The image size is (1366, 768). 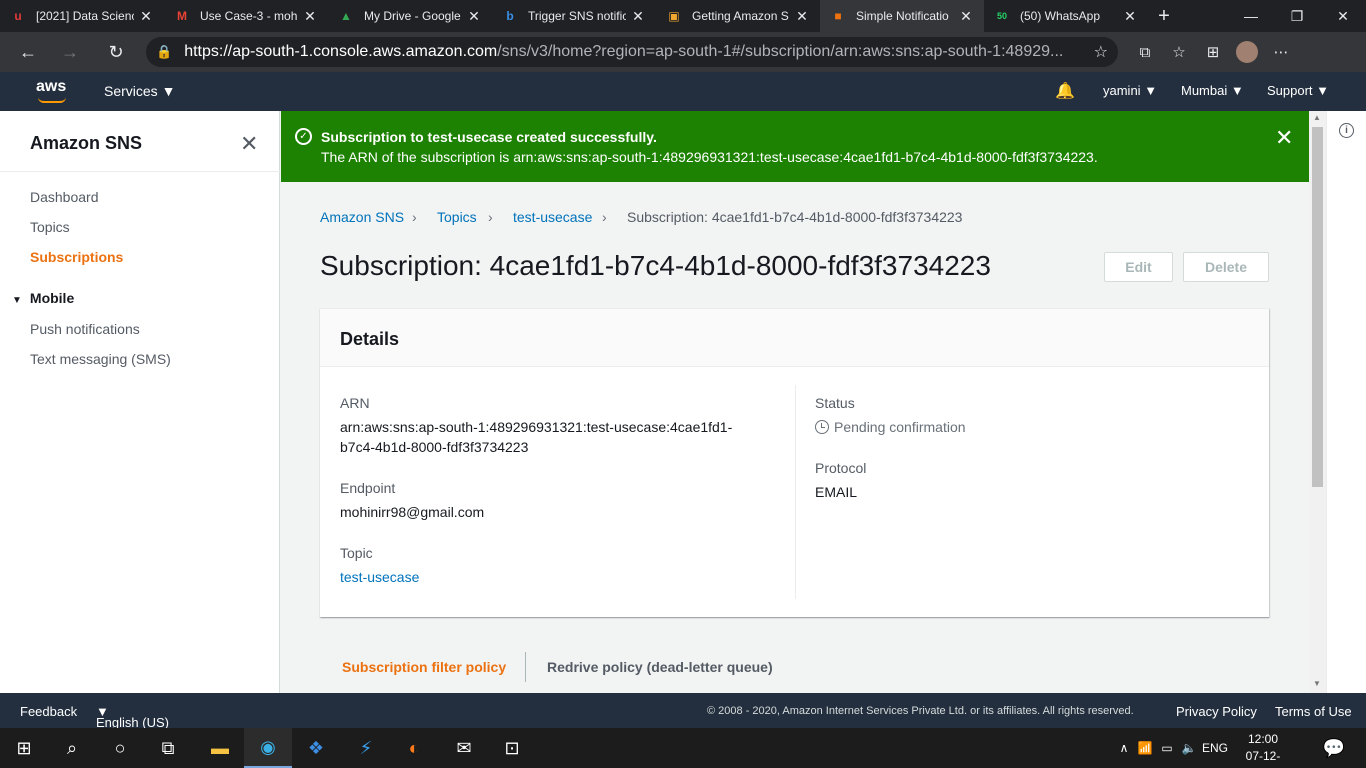 What do you see at coordinates (18, 16) in the screenshot?
I see `upgrad-icon: u` at bounding box center [18, 16].